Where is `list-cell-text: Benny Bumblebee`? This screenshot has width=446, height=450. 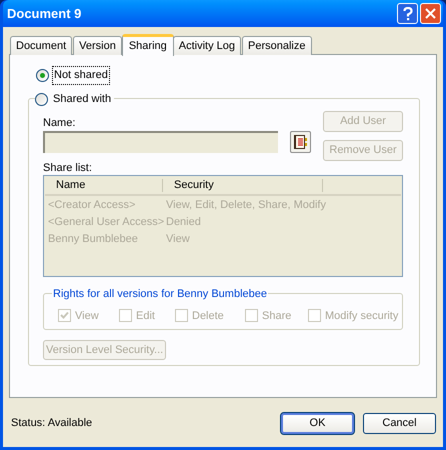 list-cell-text: Benny Bumblebee is located at coordinates (93, 240).